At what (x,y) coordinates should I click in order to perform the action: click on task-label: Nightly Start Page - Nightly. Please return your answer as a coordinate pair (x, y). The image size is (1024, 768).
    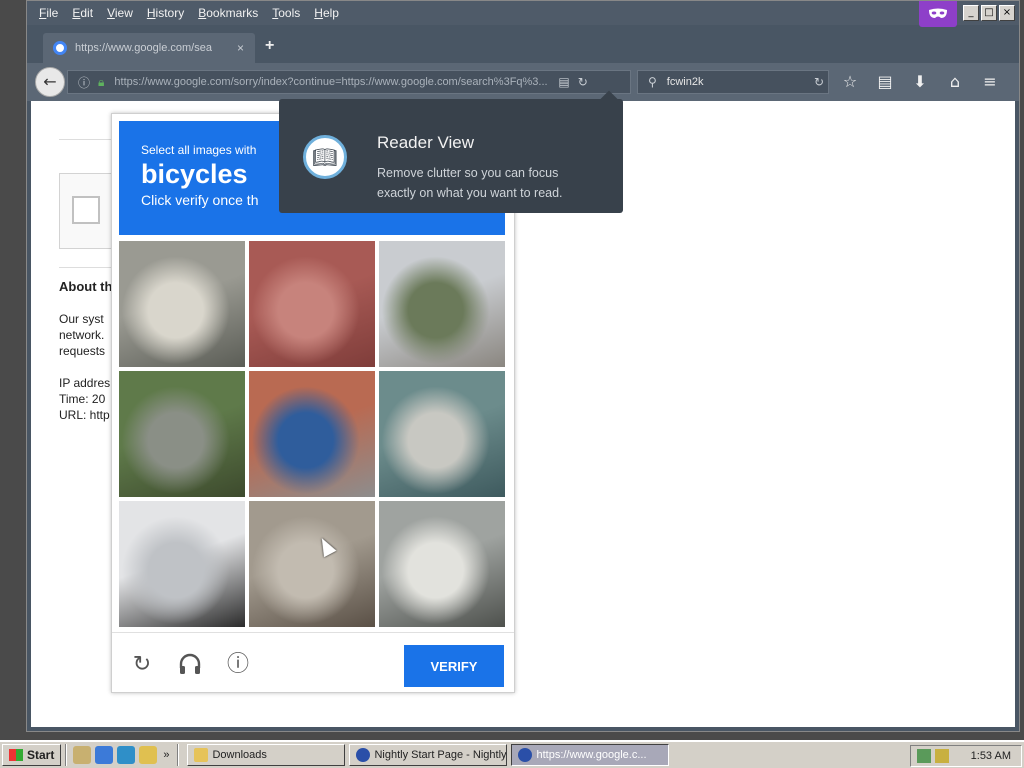
    Looking at the image, I should click on (440, 755).